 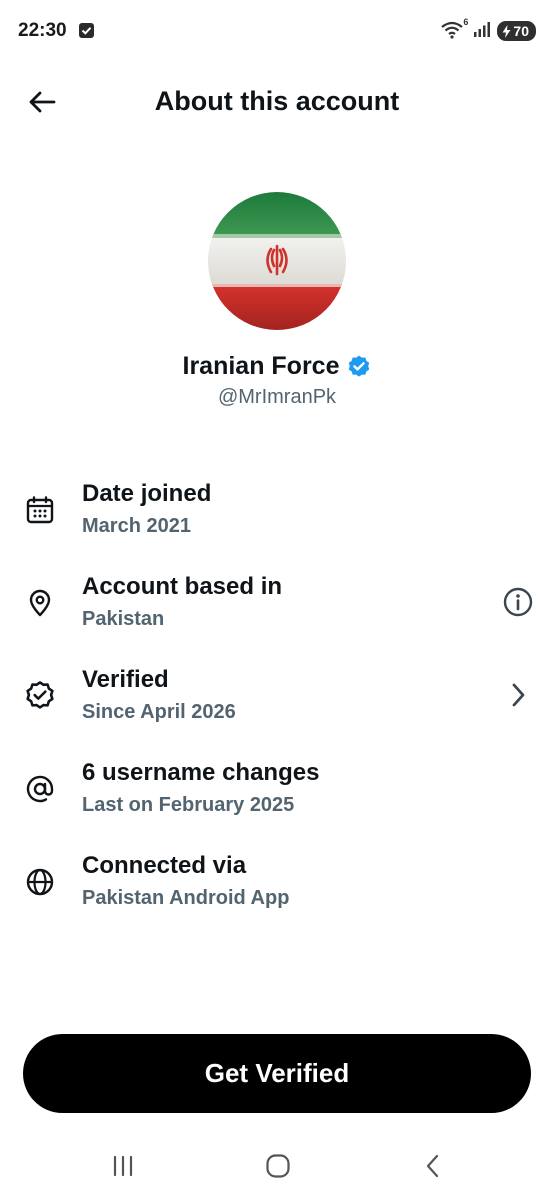 I want to click on battery-charging-icon, so click(x=506, y=31).